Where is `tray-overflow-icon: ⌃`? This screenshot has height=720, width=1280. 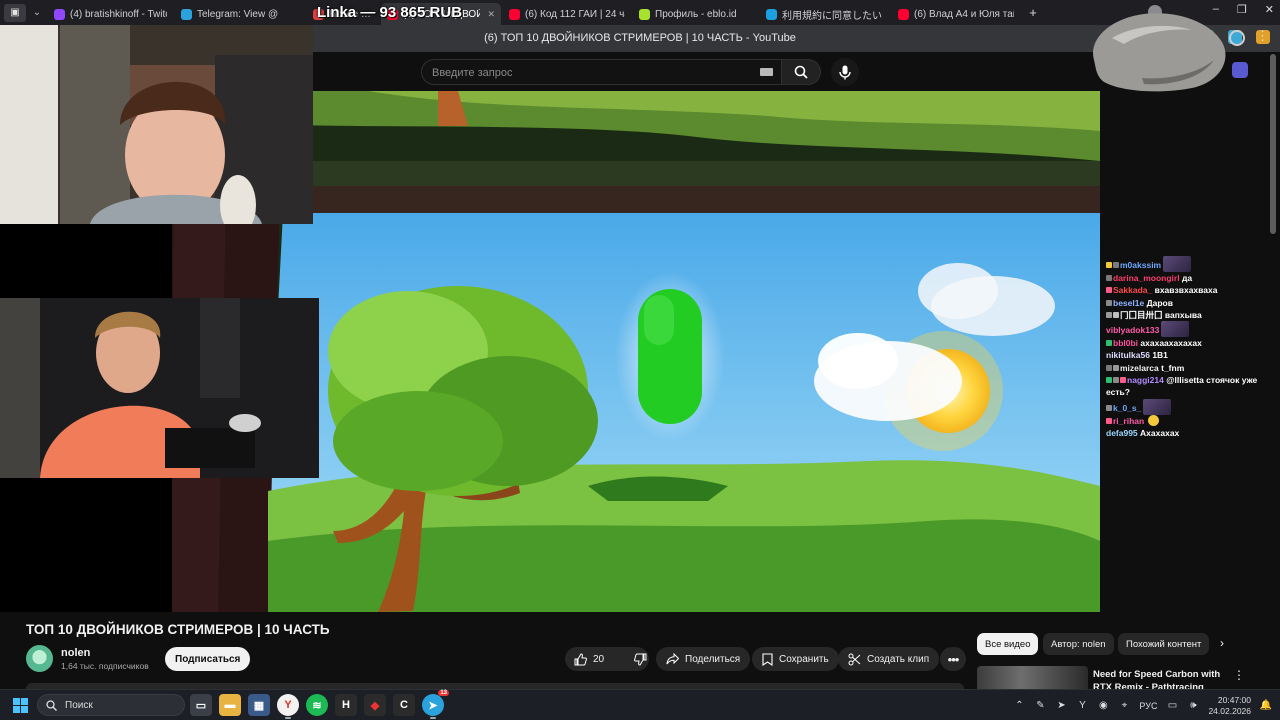 tray-overflow-icon: ⌃ is located at coordinates (1019, 706).